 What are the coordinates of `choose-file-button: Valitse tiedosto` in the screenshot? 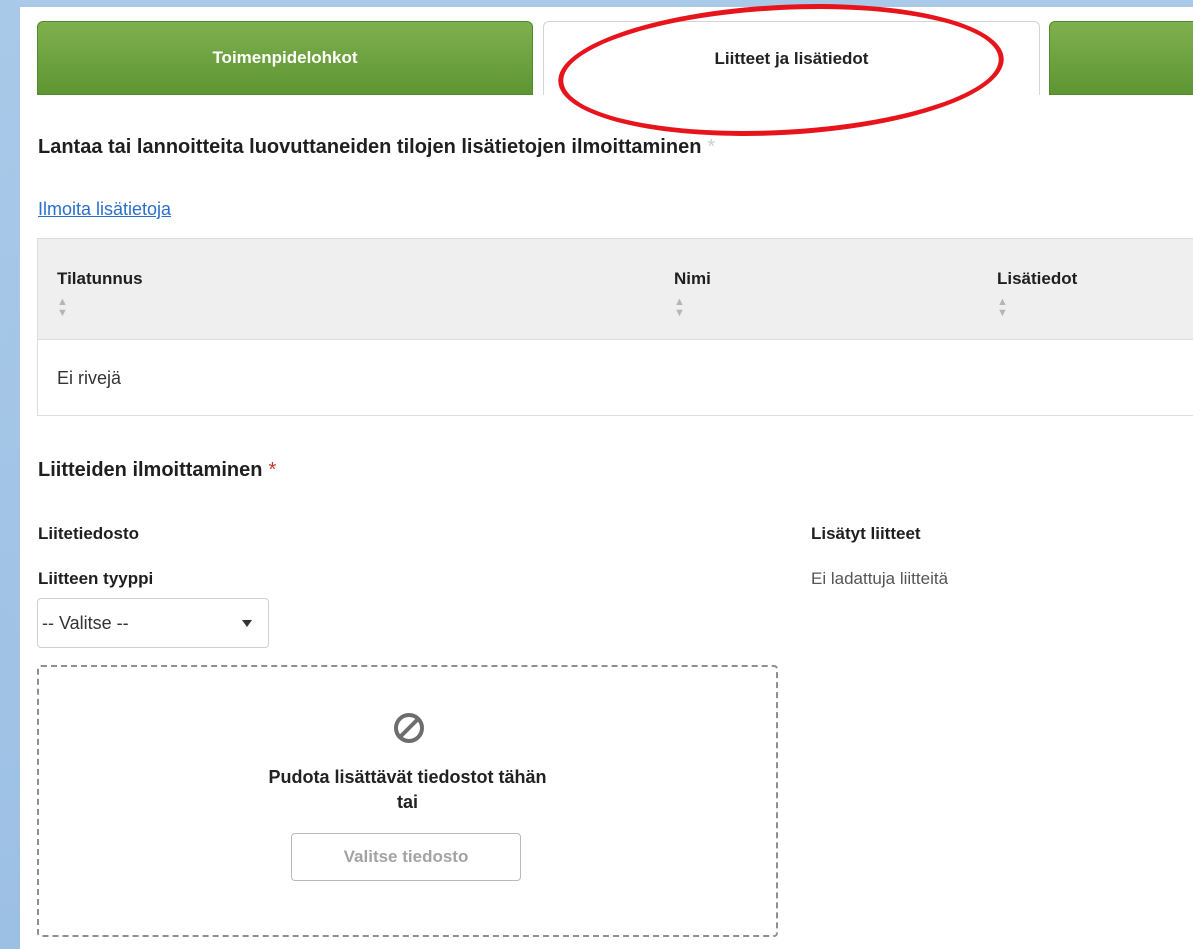 It's located at (406, 857).